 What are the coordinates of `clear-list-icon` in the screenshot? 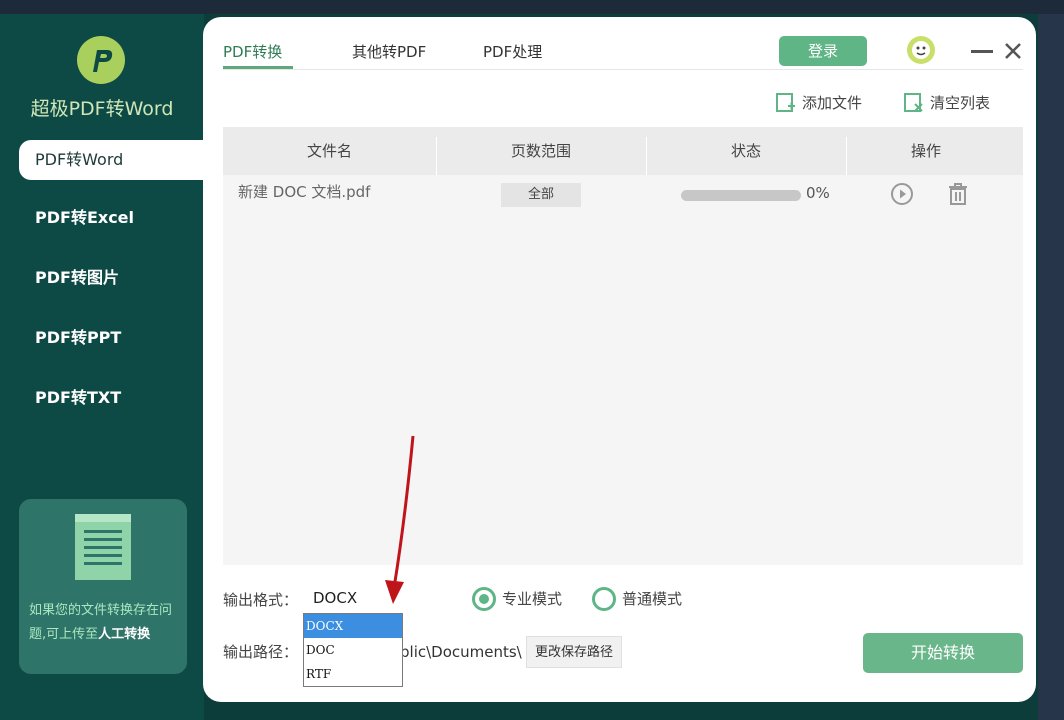 It's located at (913, 102).